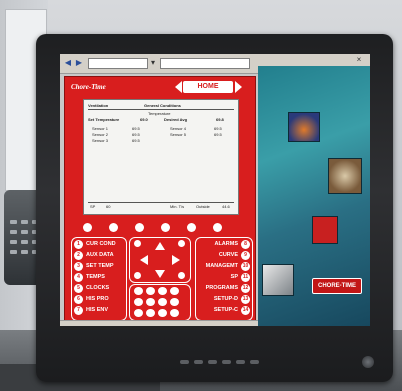  I want to click on menu-number: 12, so click(245, 288).